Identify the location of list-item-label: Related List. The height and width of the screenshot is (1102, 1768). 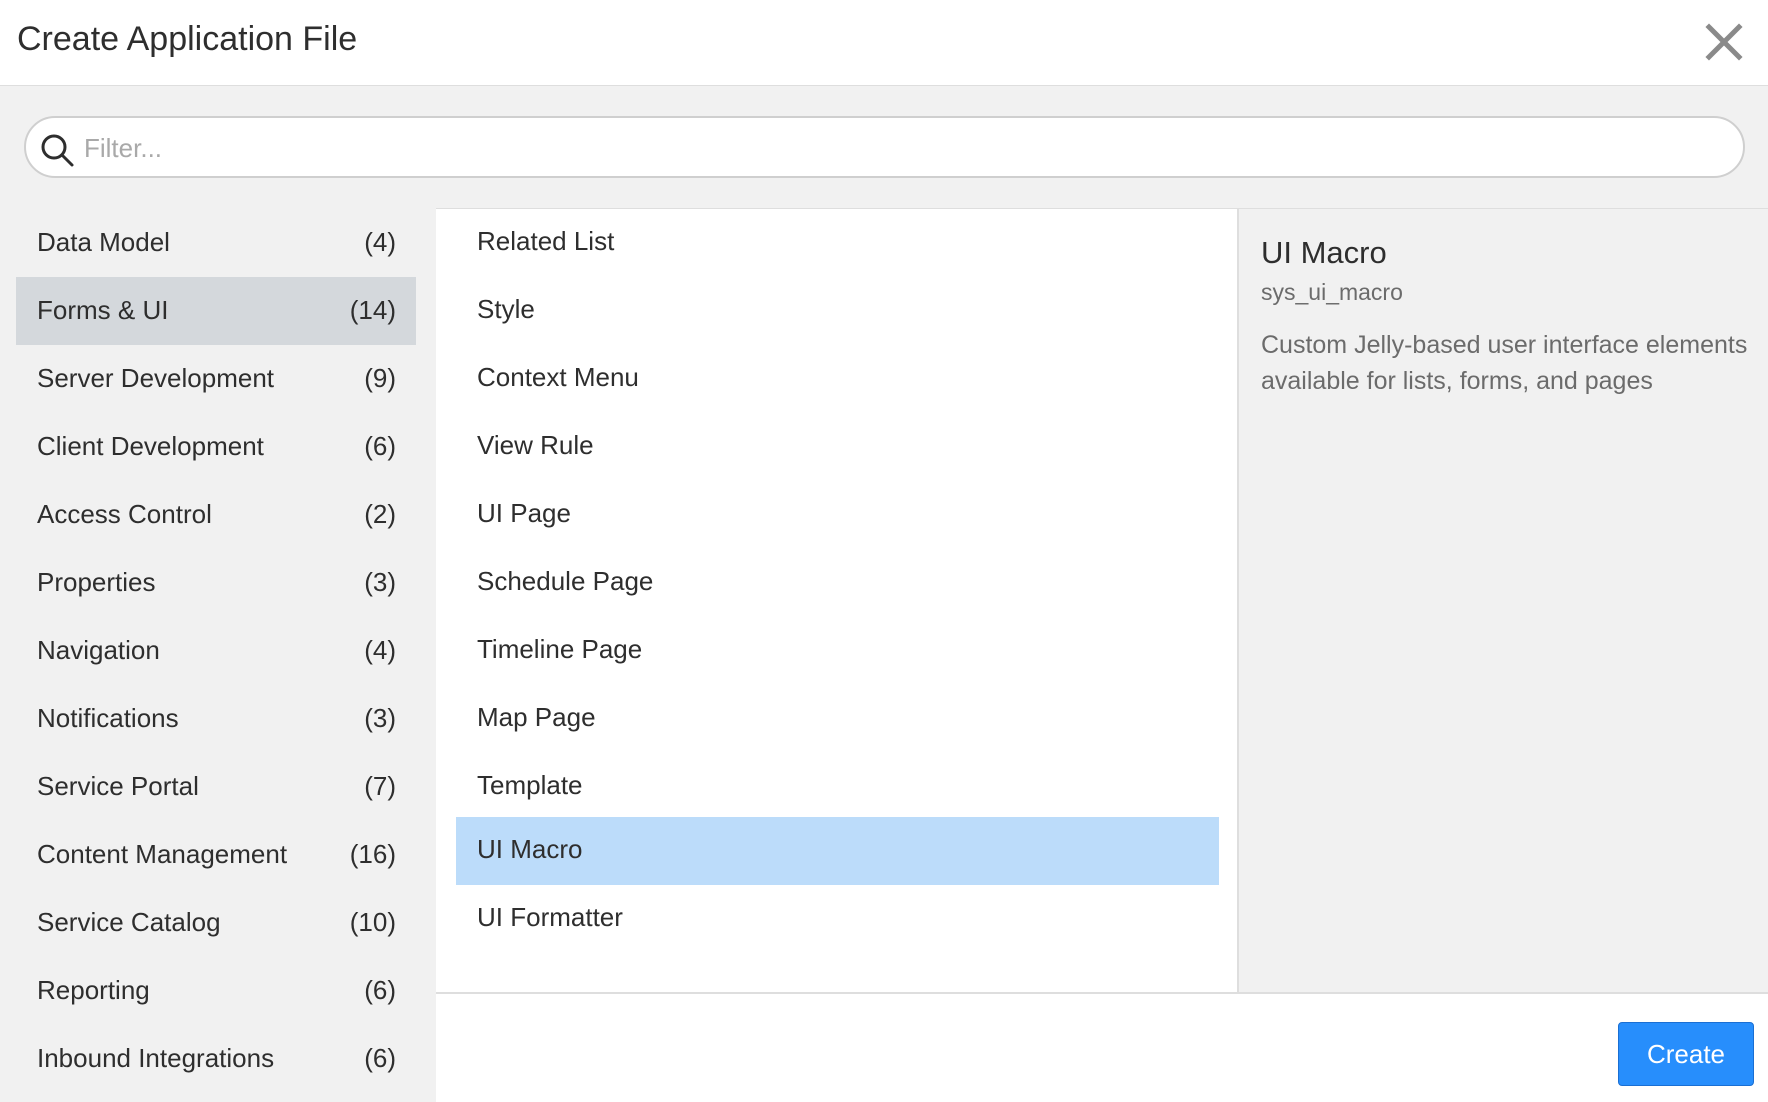
(546, 241).